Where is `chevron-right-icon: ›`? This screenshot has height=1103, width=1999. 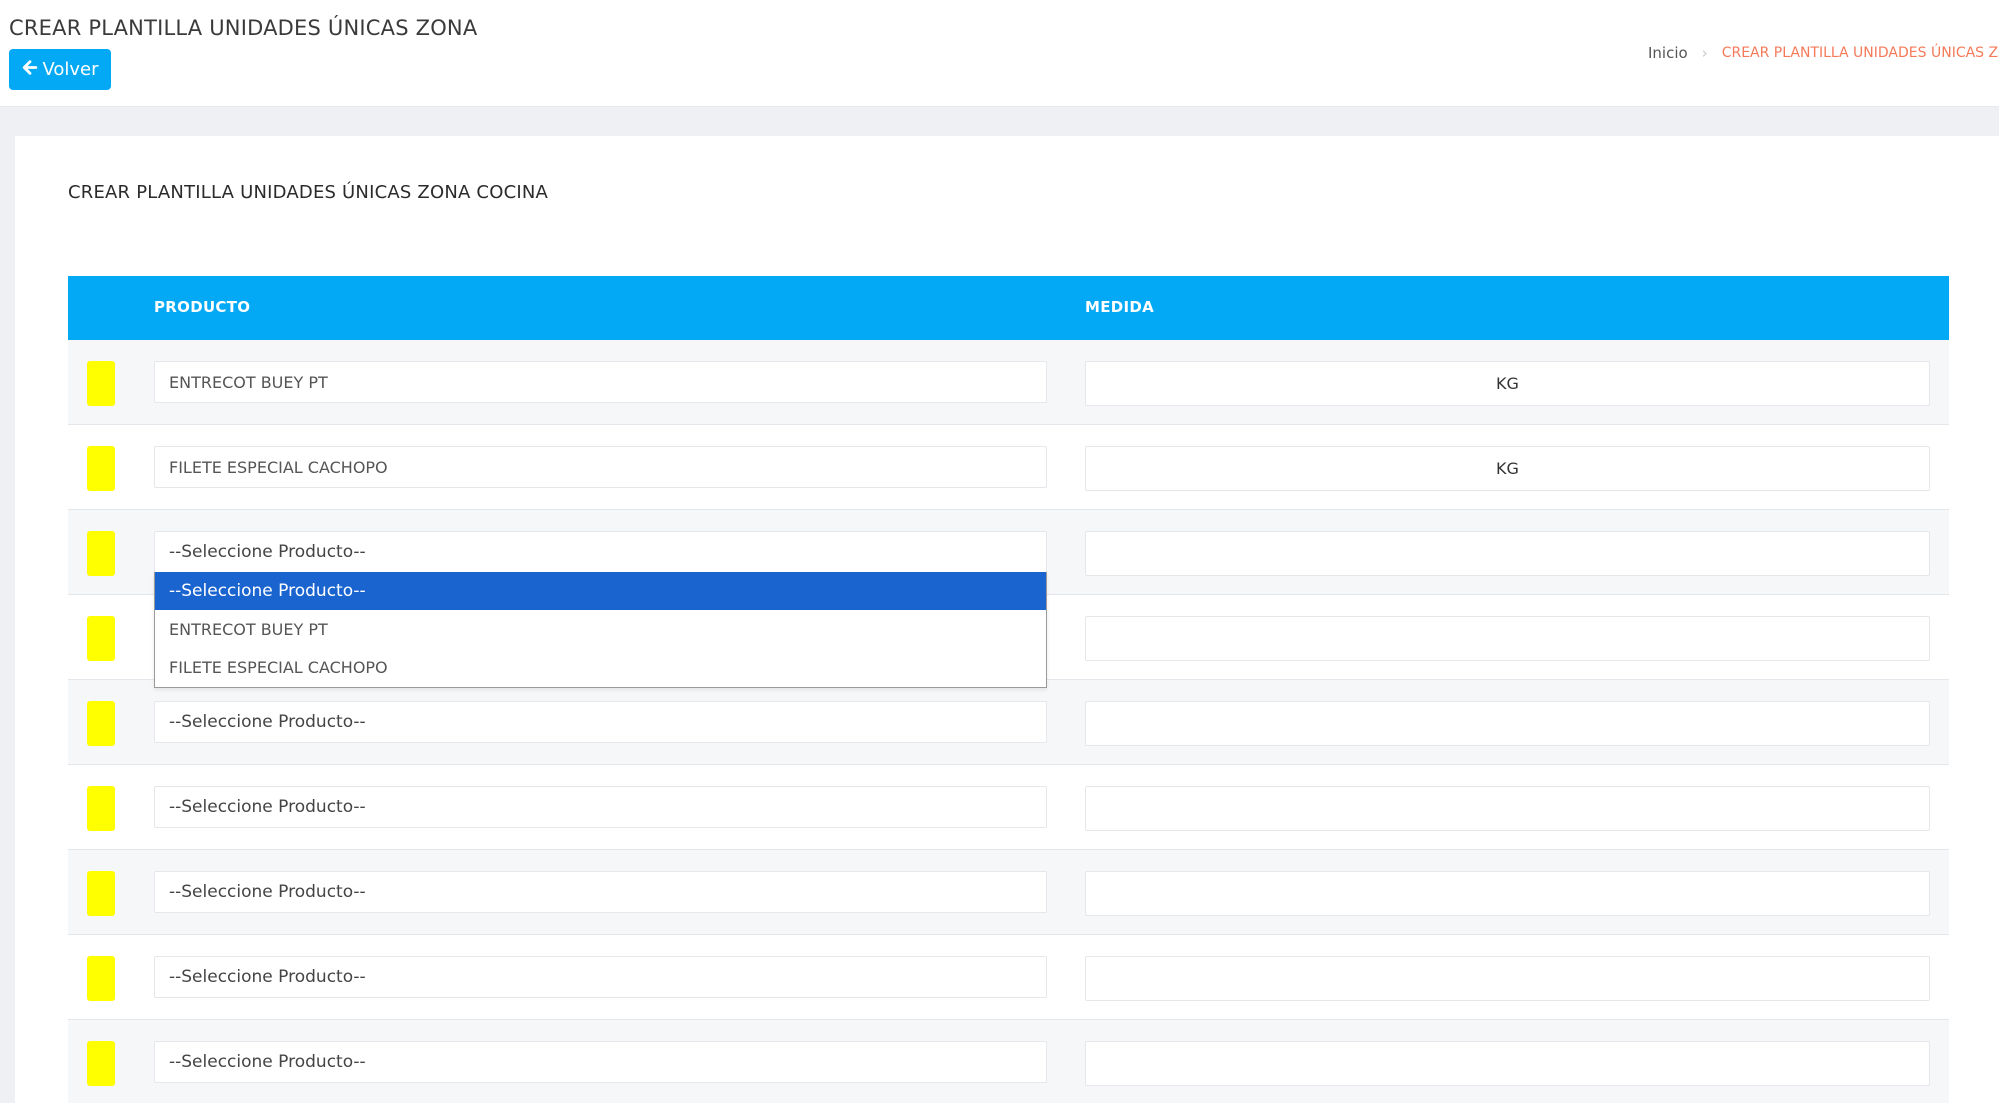 chevron-right-icon: › is located at coordinates (1704, 53).